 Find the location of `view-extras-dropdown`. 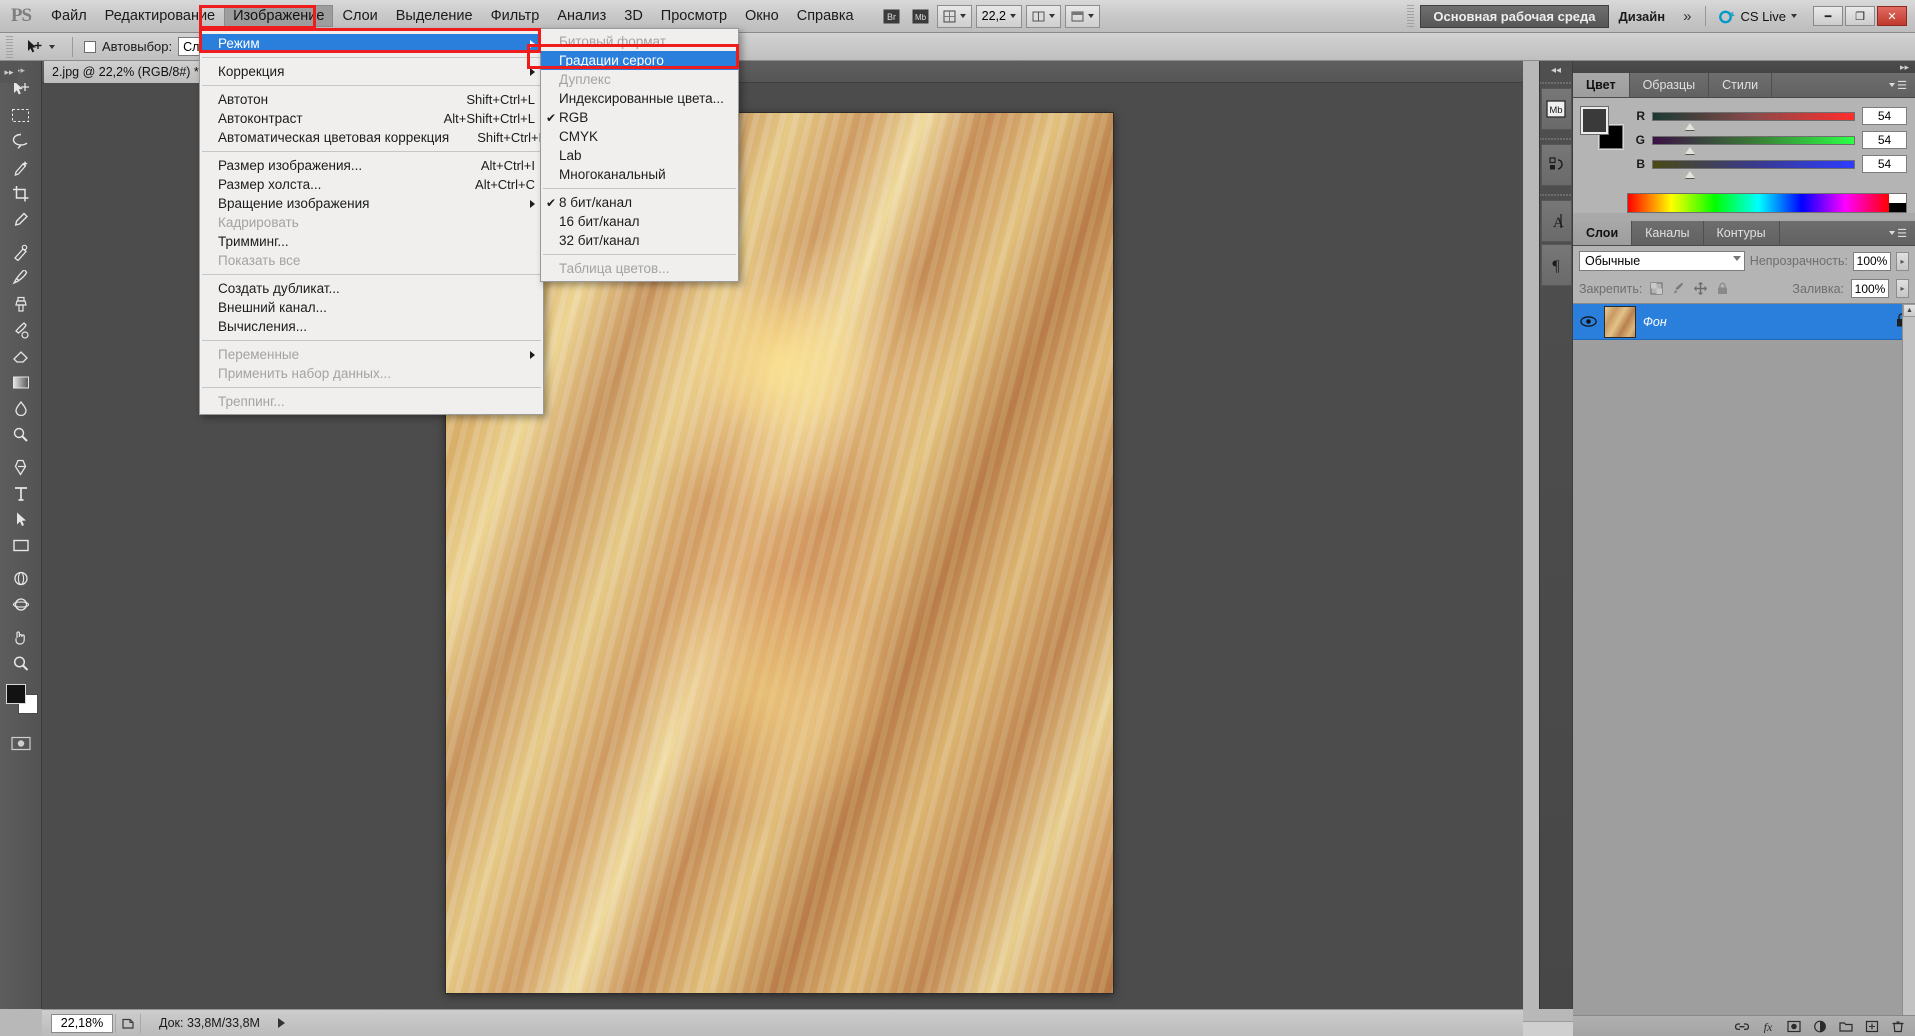

view-extras-dropdown is located at coordinates (954, 16).